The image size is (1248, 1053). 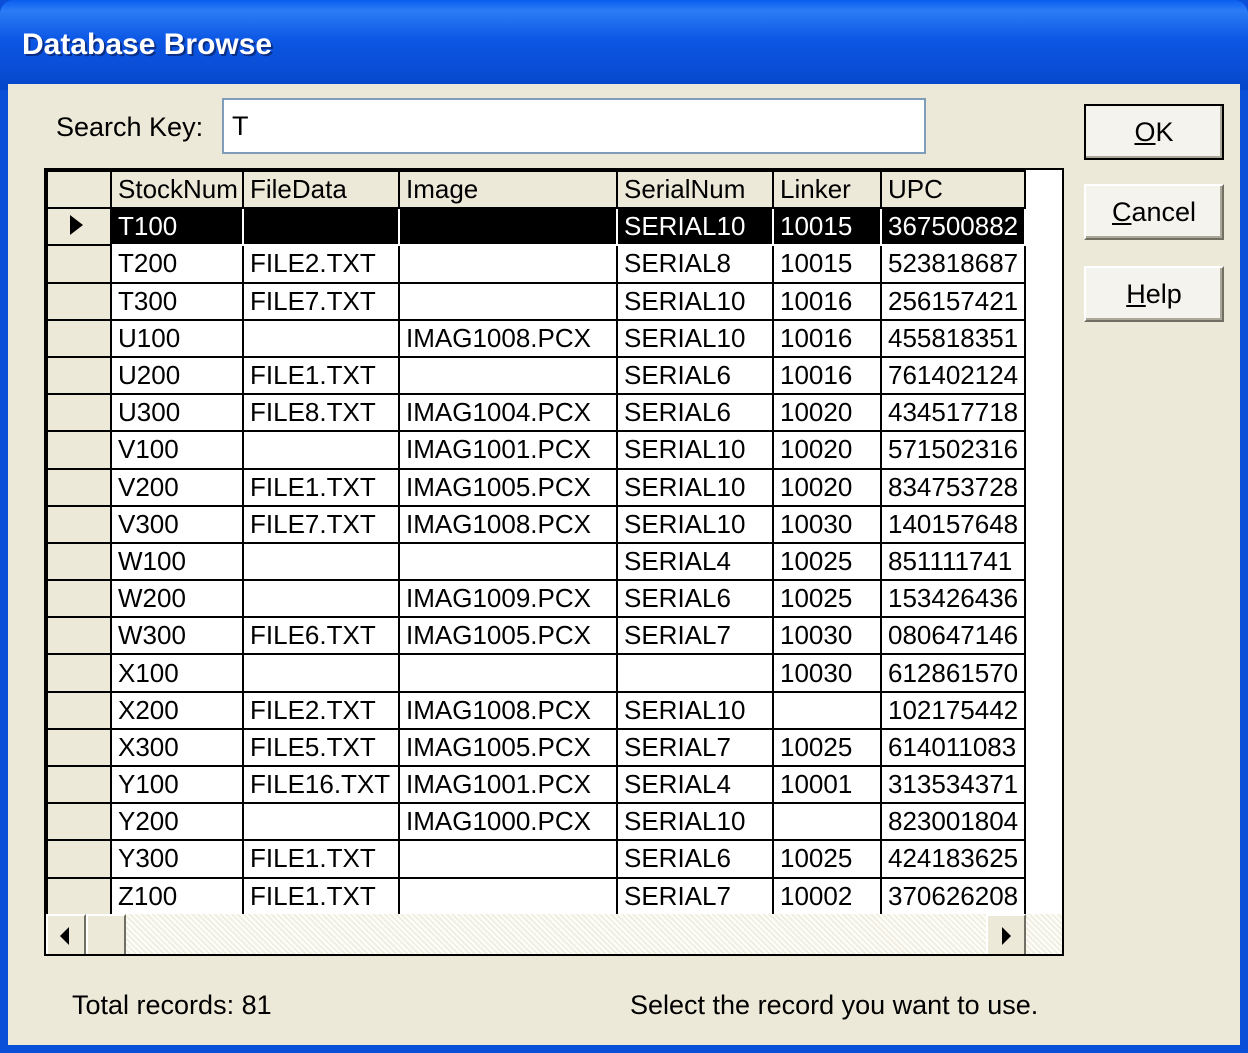 I want to click on cell-stocknum: V200, so click(x=177, y=487).